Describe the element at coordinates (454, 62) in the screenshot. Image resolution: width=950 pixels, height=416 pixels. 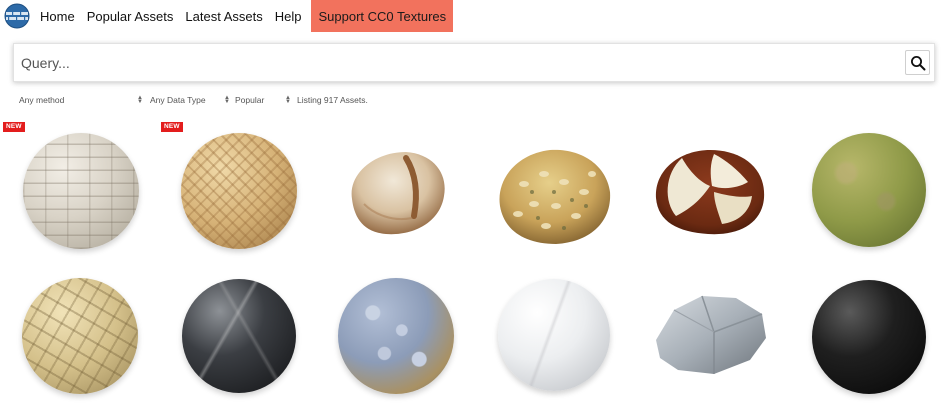
I see `search-input` at that location.